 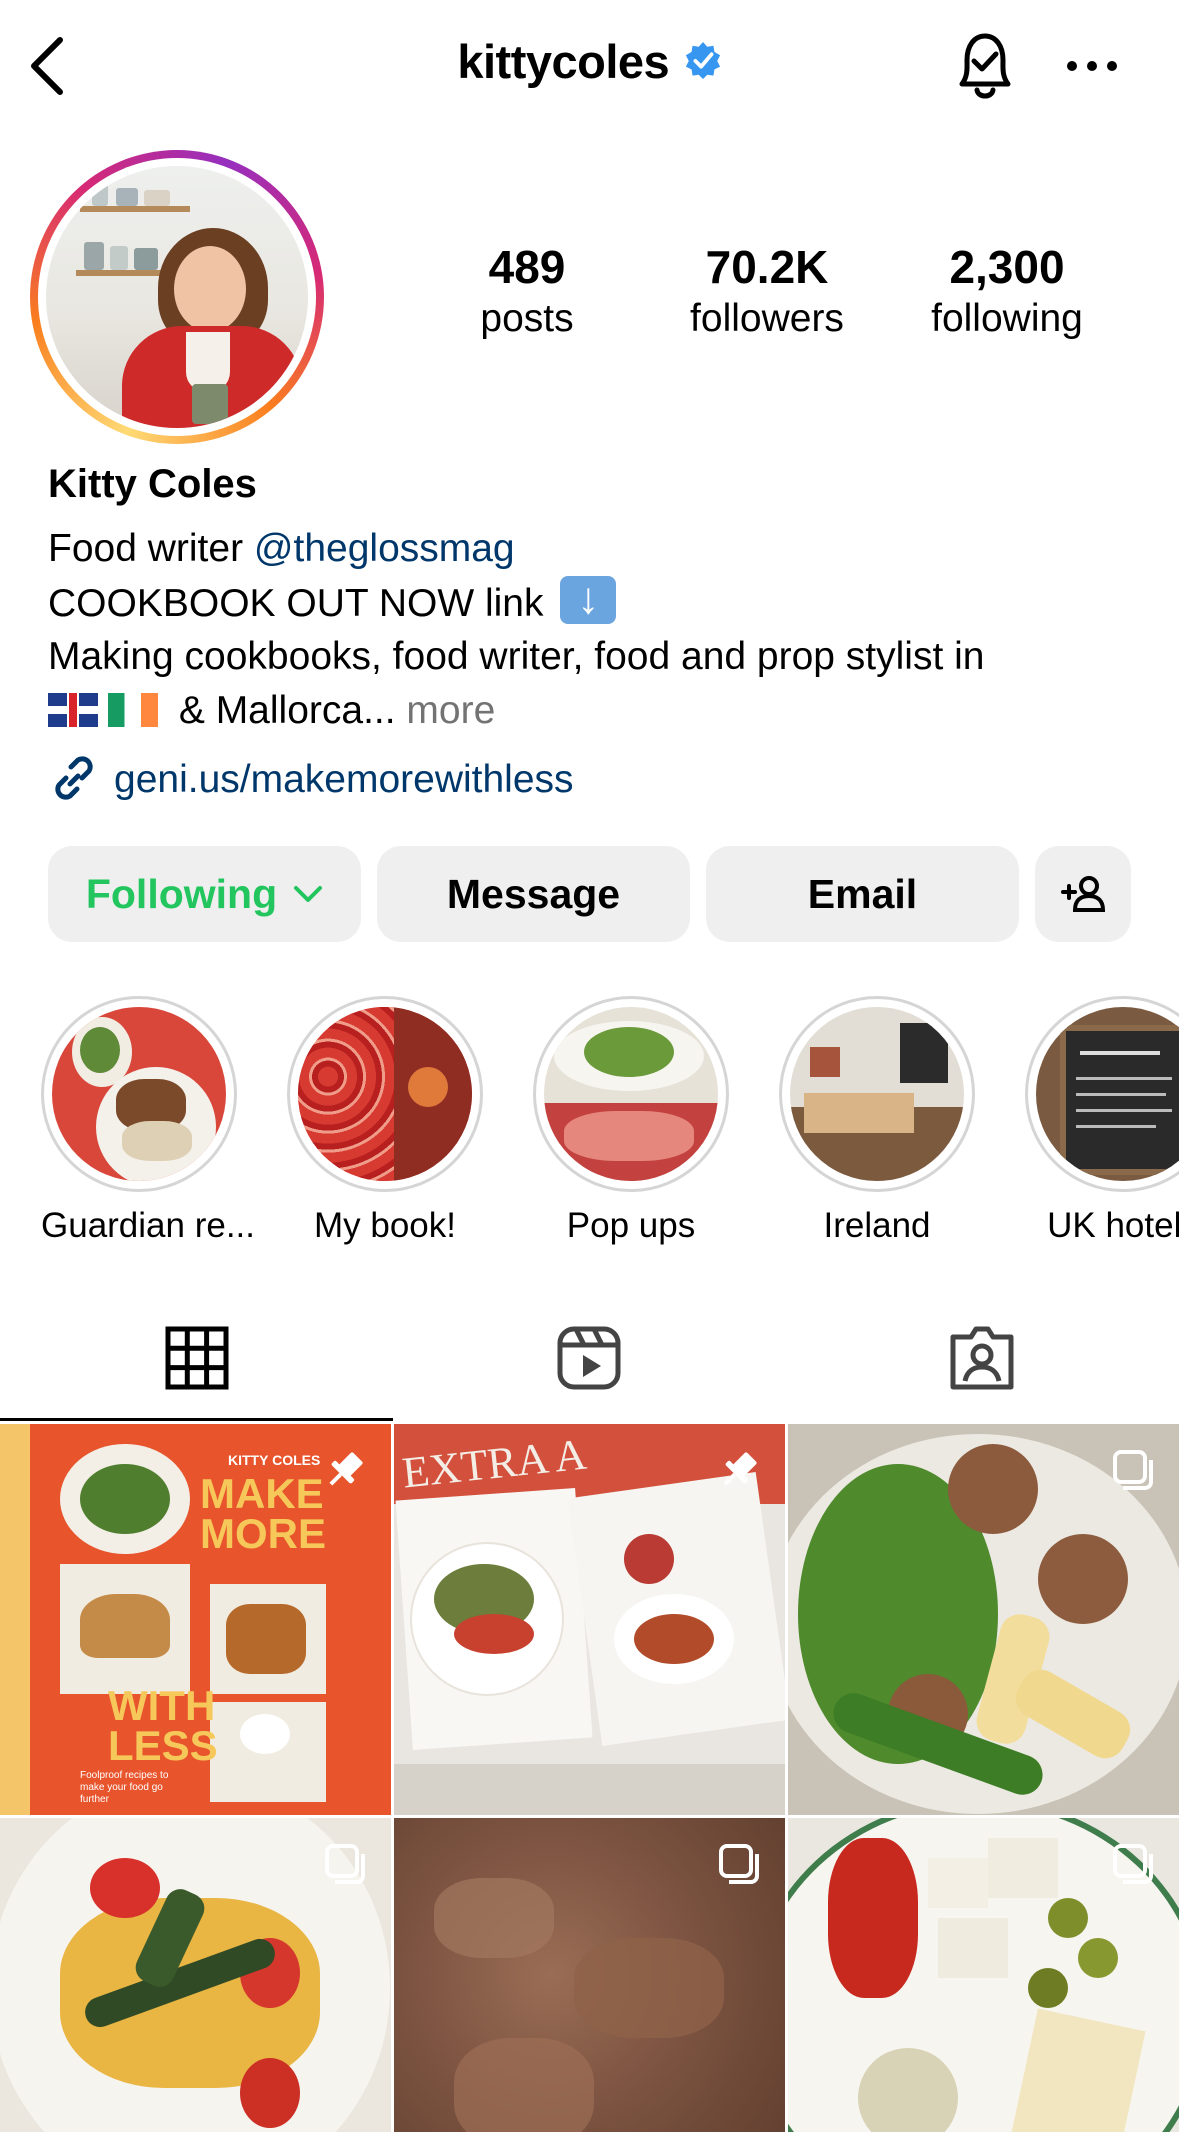 I want to click on post-tile-eggs, so click(x=195, y=1975).